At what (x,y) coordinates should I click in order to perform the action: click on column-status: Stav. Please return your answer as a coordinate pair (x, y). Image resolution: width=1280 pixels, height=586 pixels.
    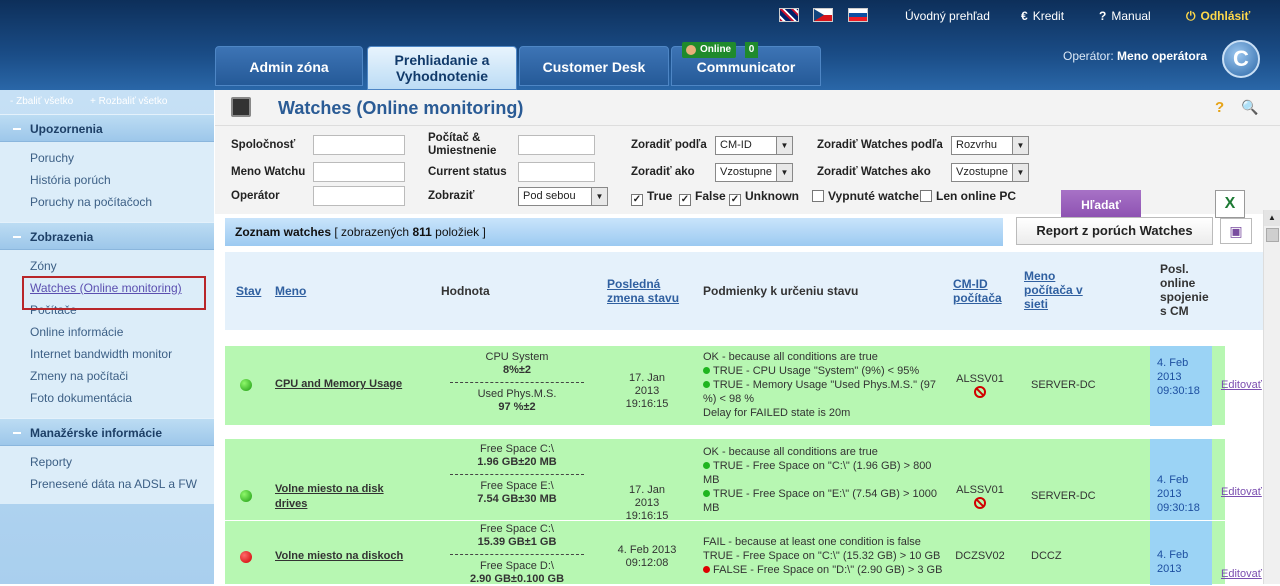
    Looking at the image, I should click on (248, 291).